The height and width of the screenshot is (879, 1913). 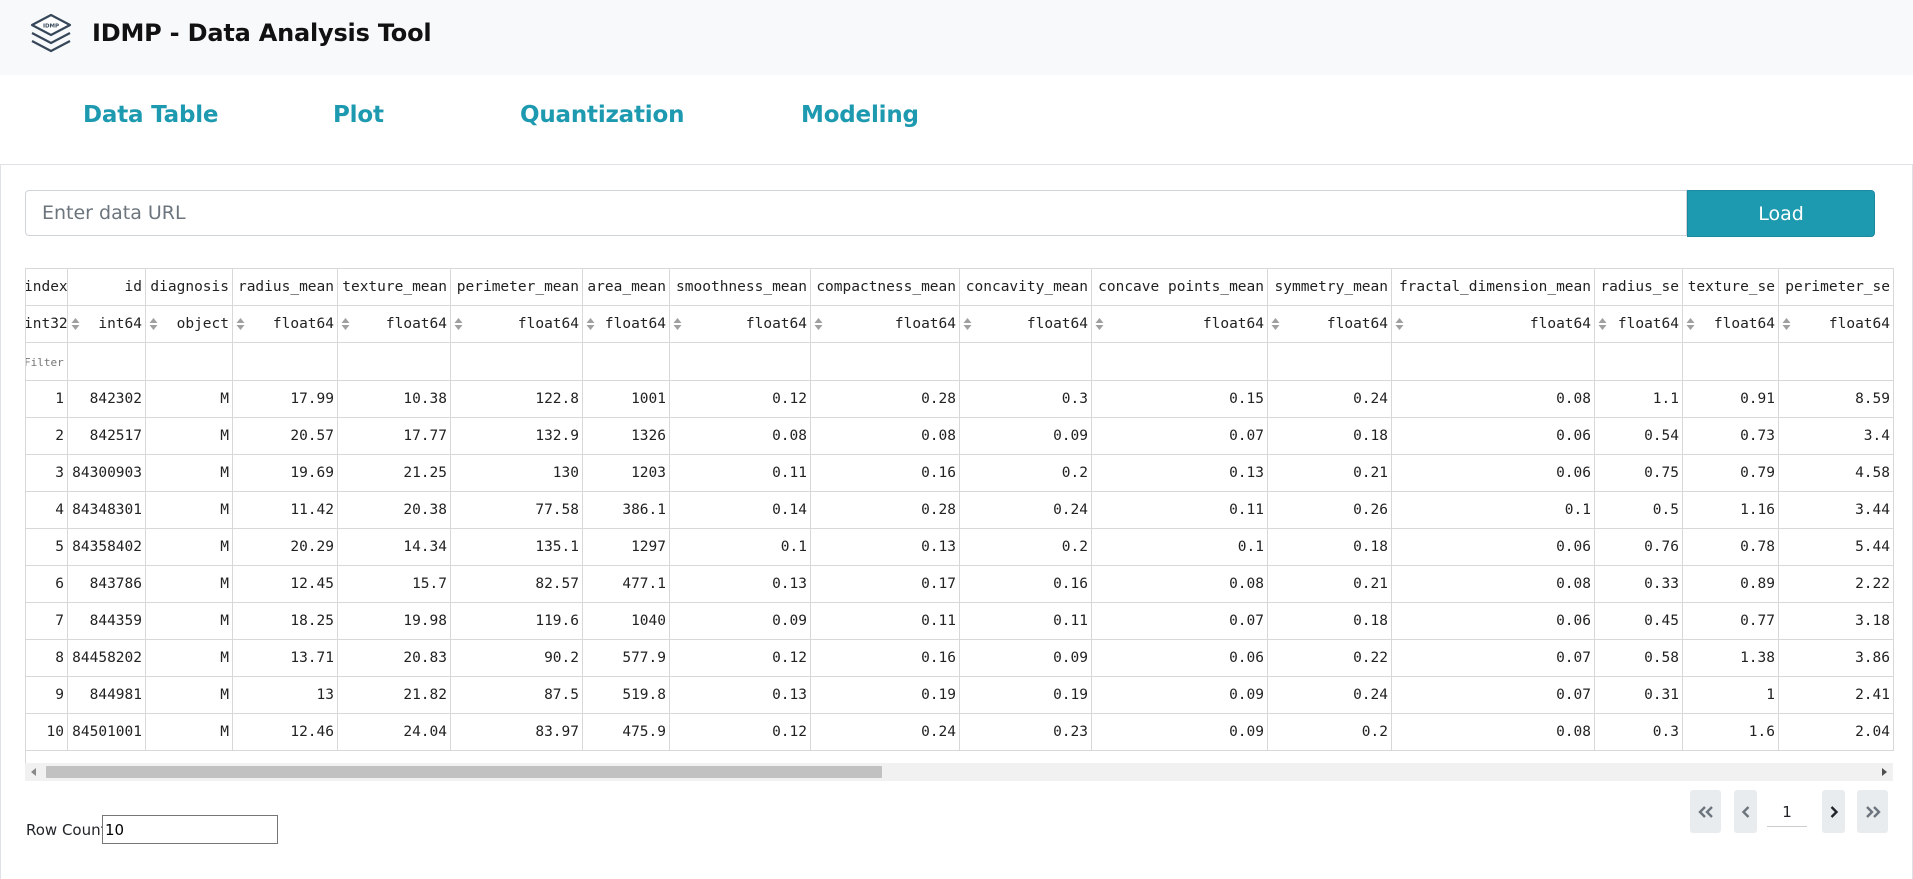 What do you see at coordinates (1836, 584) in the screenshot?
I see `table-cell: 2.22` at bounding box center [1836, 584].